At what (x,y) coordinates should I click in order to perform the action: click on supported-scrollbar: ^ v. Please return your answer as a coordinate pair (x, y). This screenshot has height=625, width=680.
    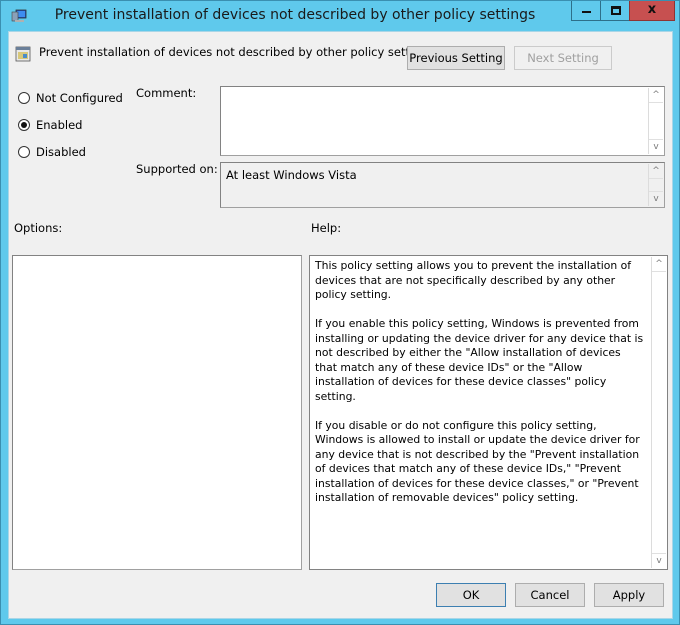
    Looking at the image, I should click on (655, 185).